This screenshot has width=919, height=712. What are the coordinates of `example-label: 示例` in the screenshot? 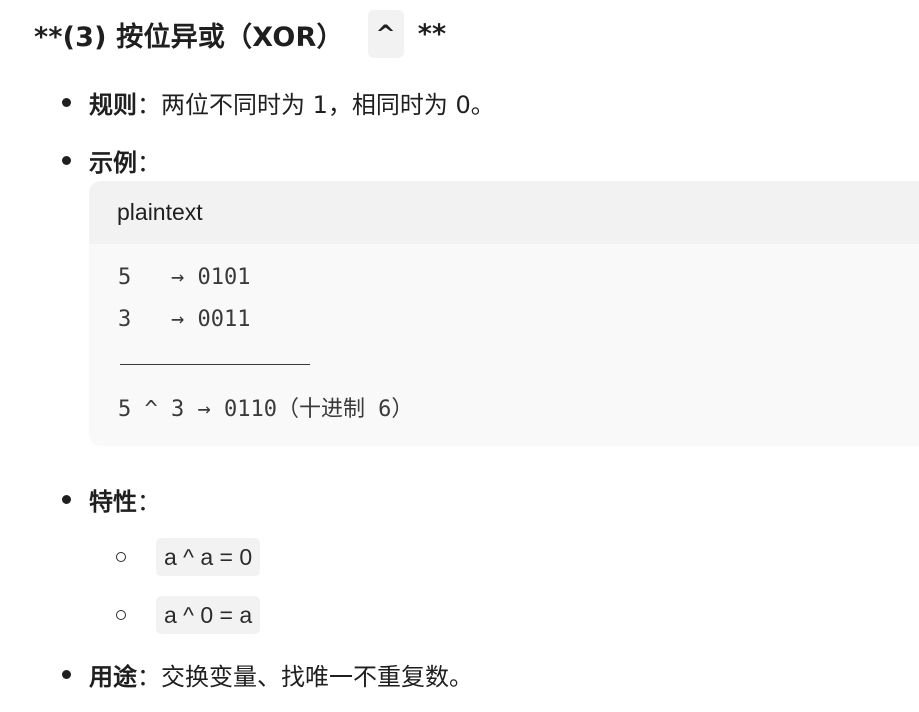 It's located at (113, 162).